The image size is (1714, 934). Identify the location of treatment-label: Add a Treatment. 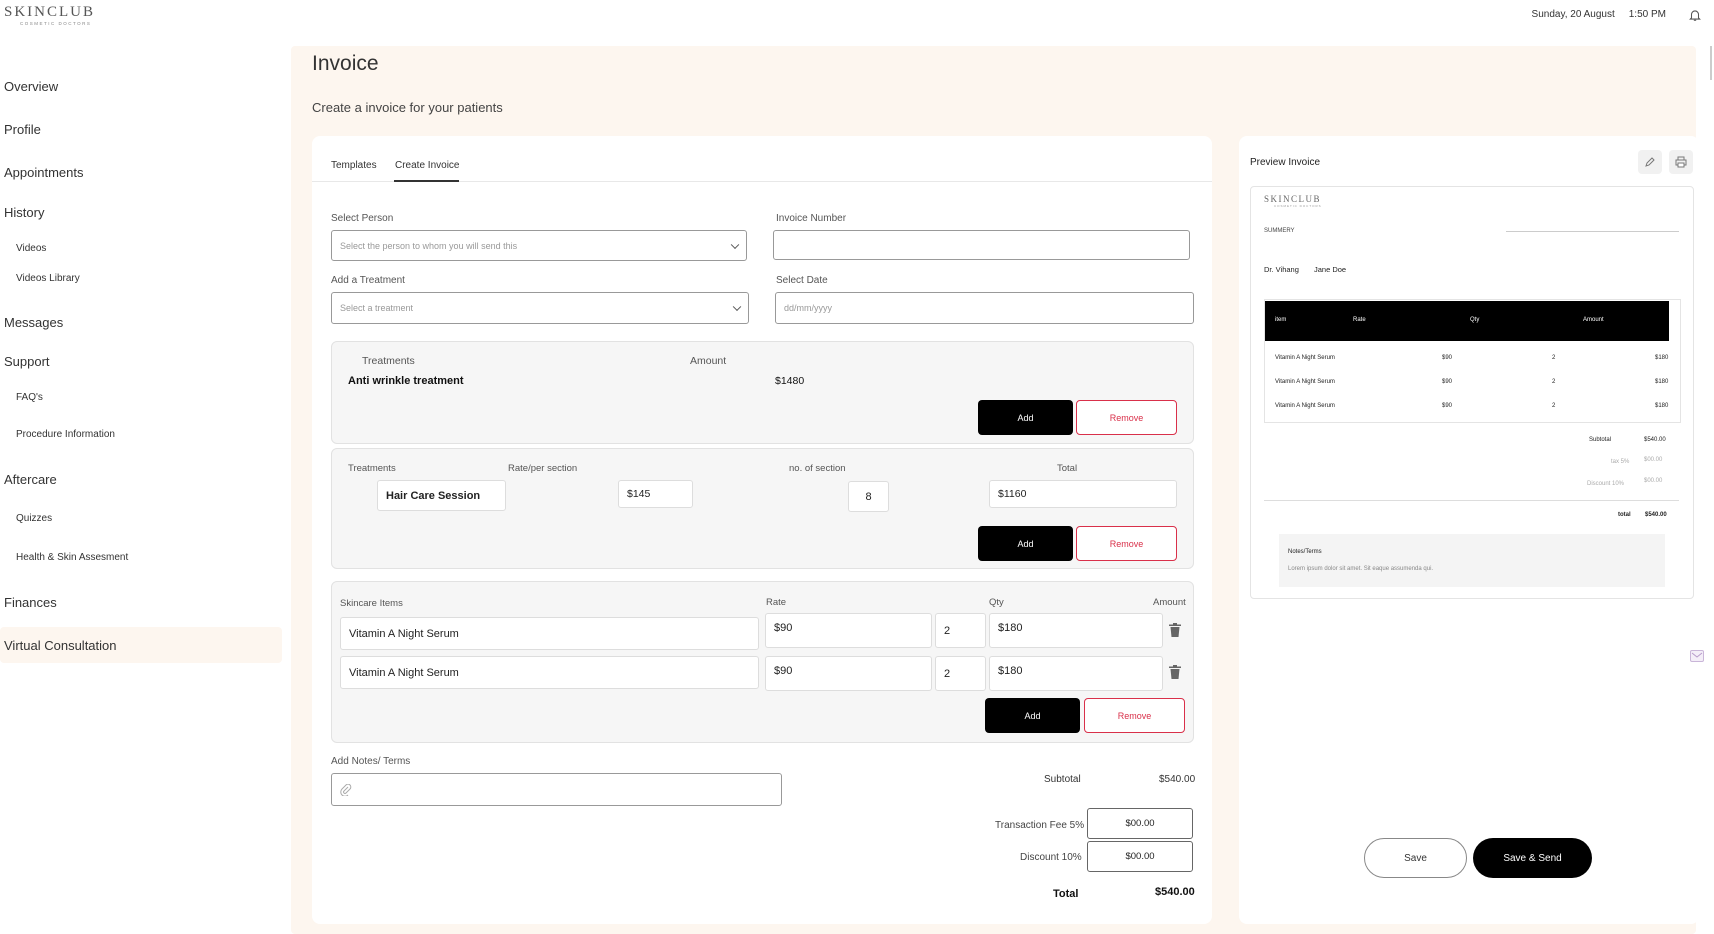
(368, 280).